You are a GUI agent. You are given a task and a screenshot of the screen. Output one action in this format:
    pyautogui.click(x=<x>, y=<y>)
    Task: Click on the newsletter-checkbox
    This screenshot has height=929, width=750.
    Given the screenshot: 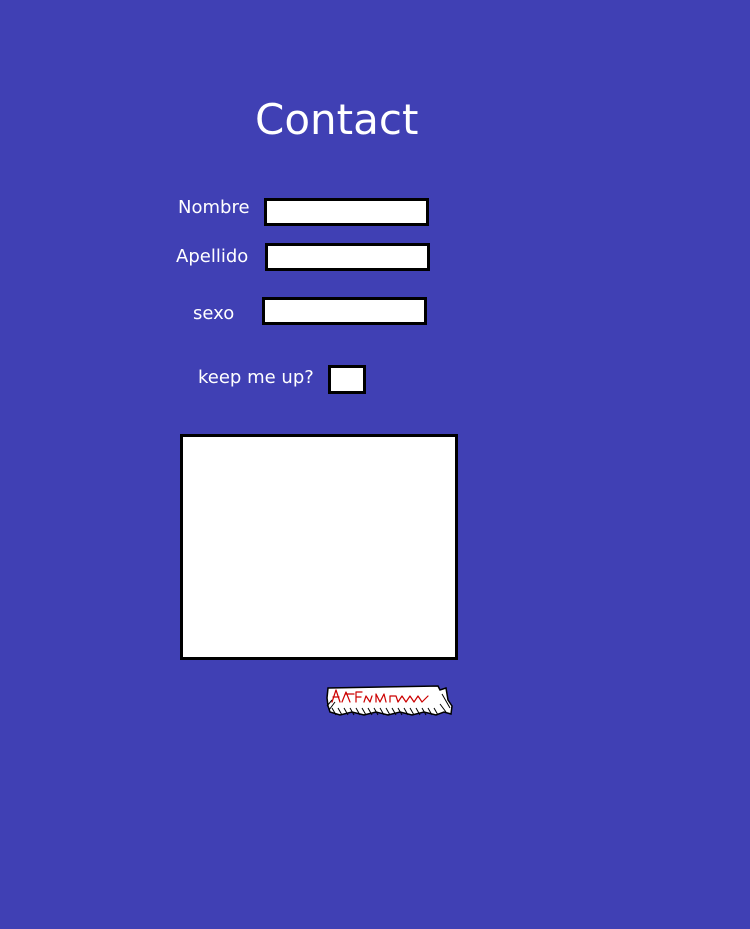 What is the action you would take?
    pyautogui.click(x=347, y=379)
    